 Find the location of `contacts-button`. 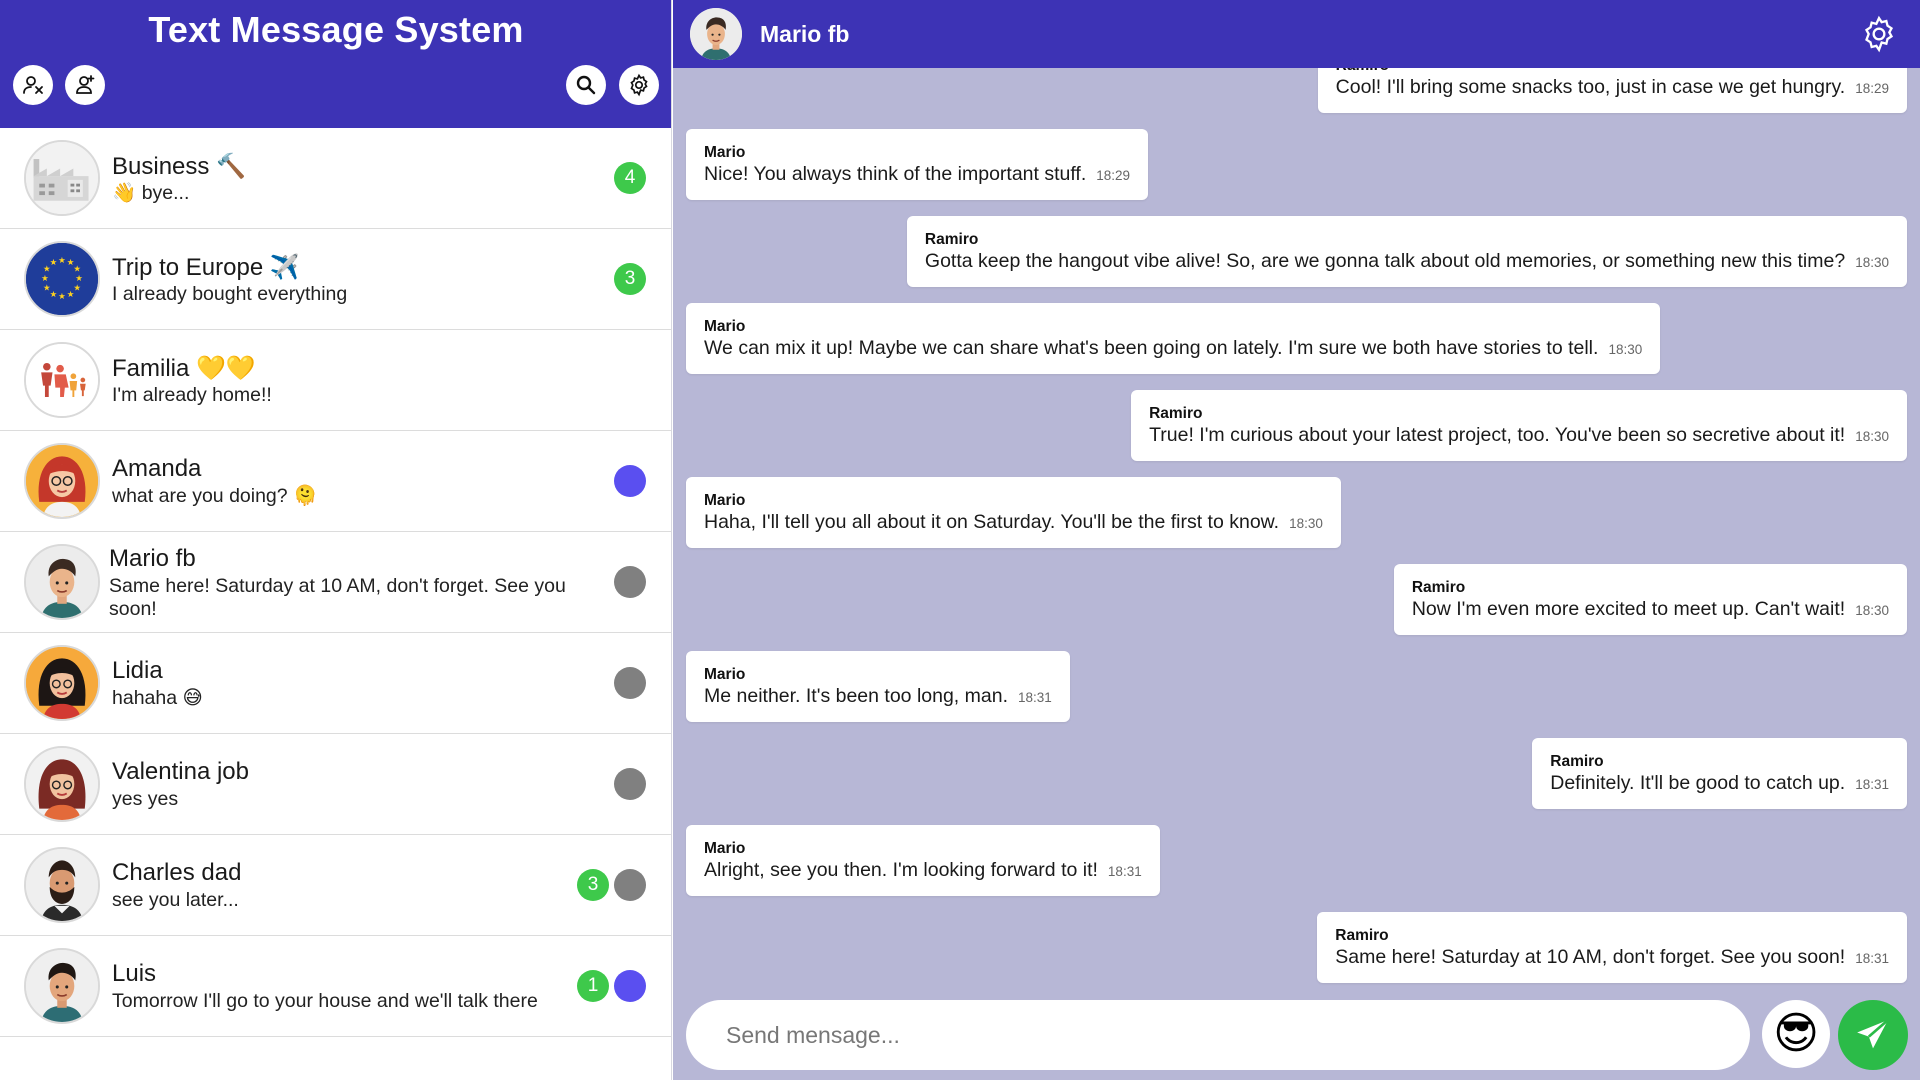

contacts-button is located at coordinates (33, 85).